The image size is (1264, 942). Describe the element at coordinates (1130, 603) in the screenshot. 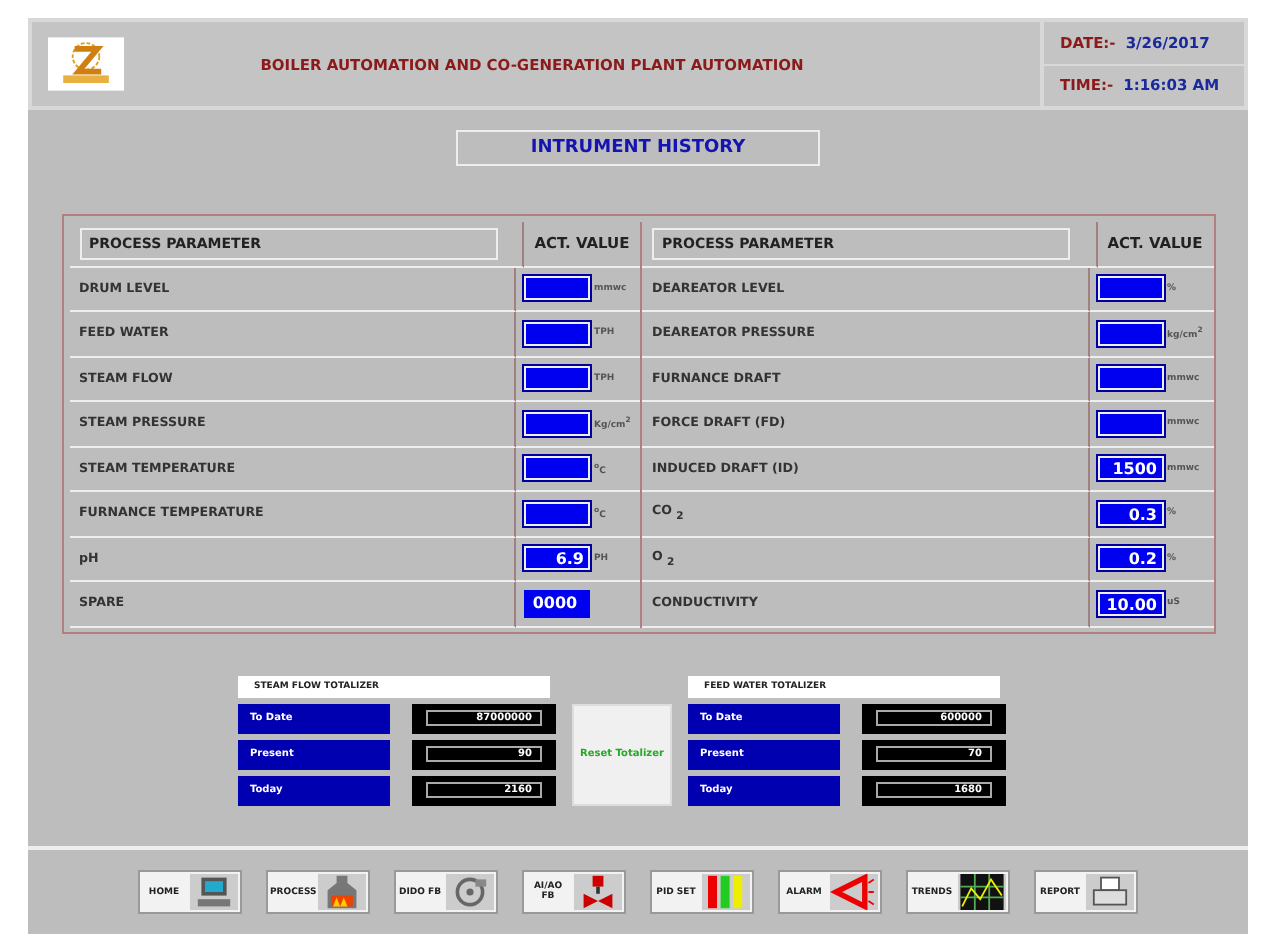

I see `value-display: 10.00` at that location.